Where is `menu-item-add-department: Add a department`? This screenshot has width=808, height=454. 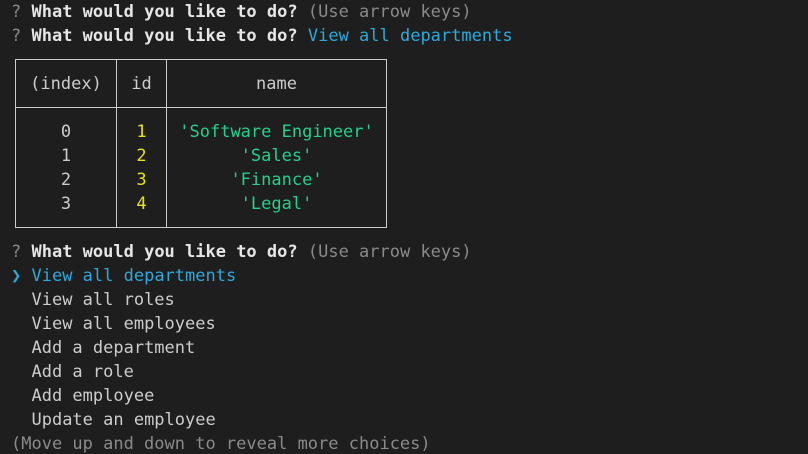
menu-item-add-department: Add a department is located at coordinates (103, 348).